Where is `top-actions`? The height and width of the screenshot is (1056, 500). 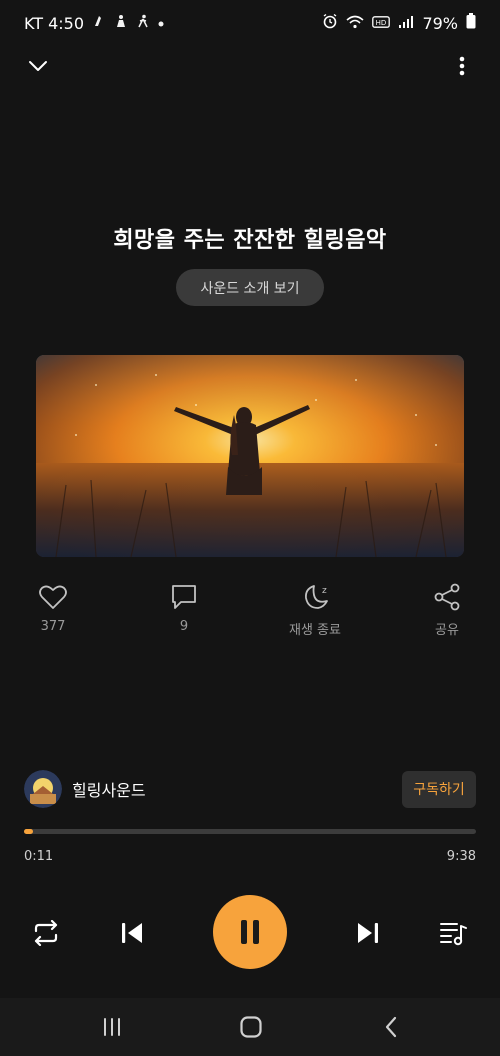
top-actions is located at coordinates (250, 66).